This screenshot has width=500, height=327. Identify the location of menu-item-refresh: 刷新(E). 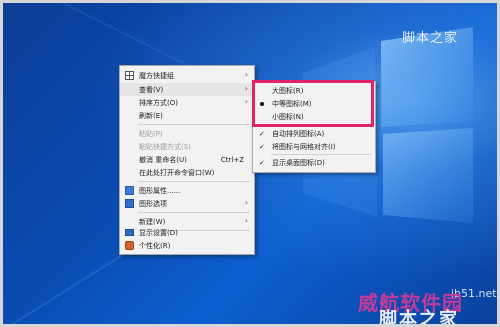
(187, 115).